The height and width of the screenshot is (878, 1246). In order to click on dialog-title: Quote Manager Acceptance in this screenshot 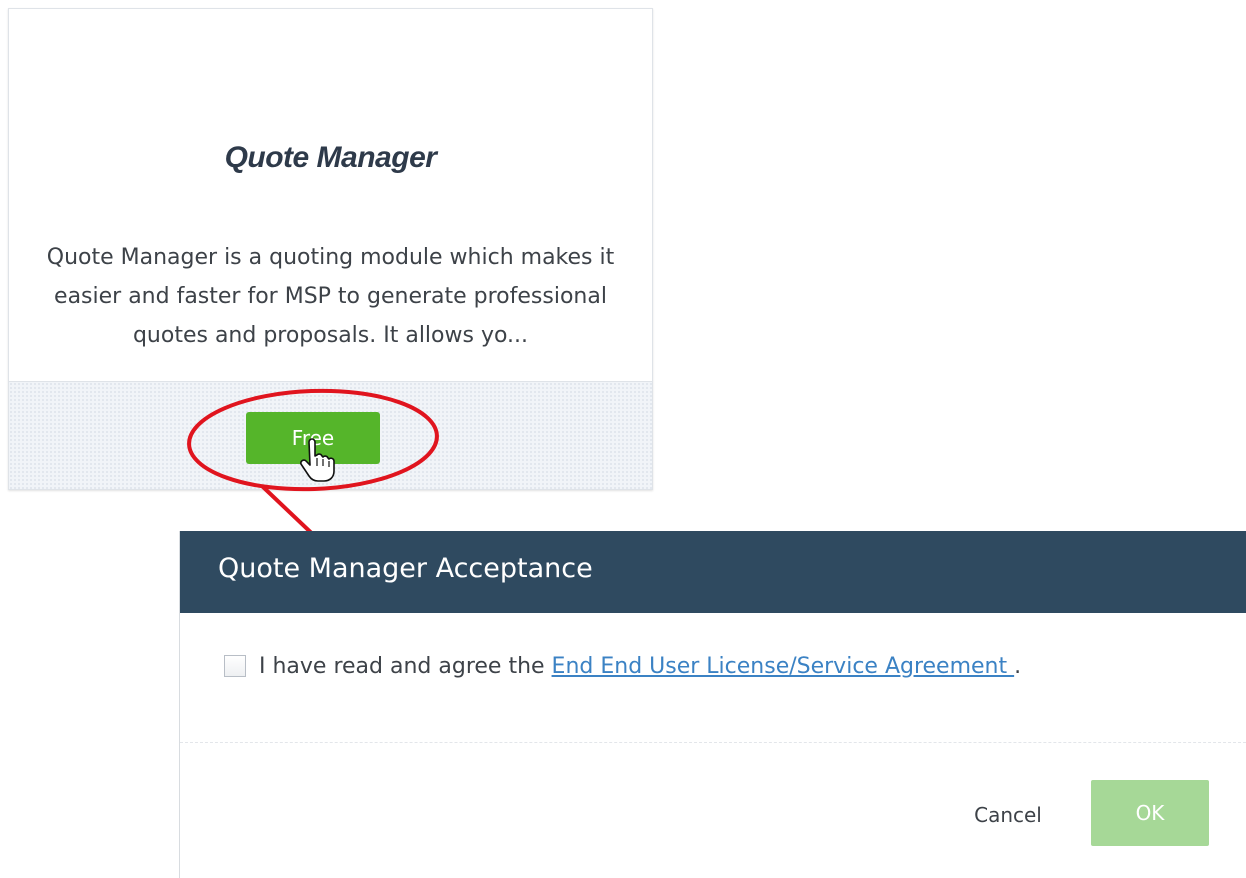, I will do `click(405, 568)`.